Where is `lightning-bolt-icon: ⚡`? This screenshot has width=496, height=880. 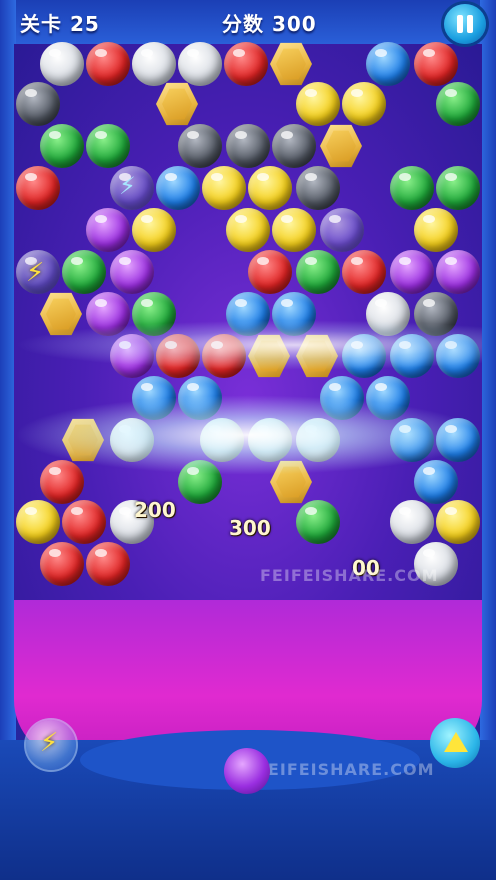
lightning-bolt-icon: ⚡ is located at coordinates (49, 743).